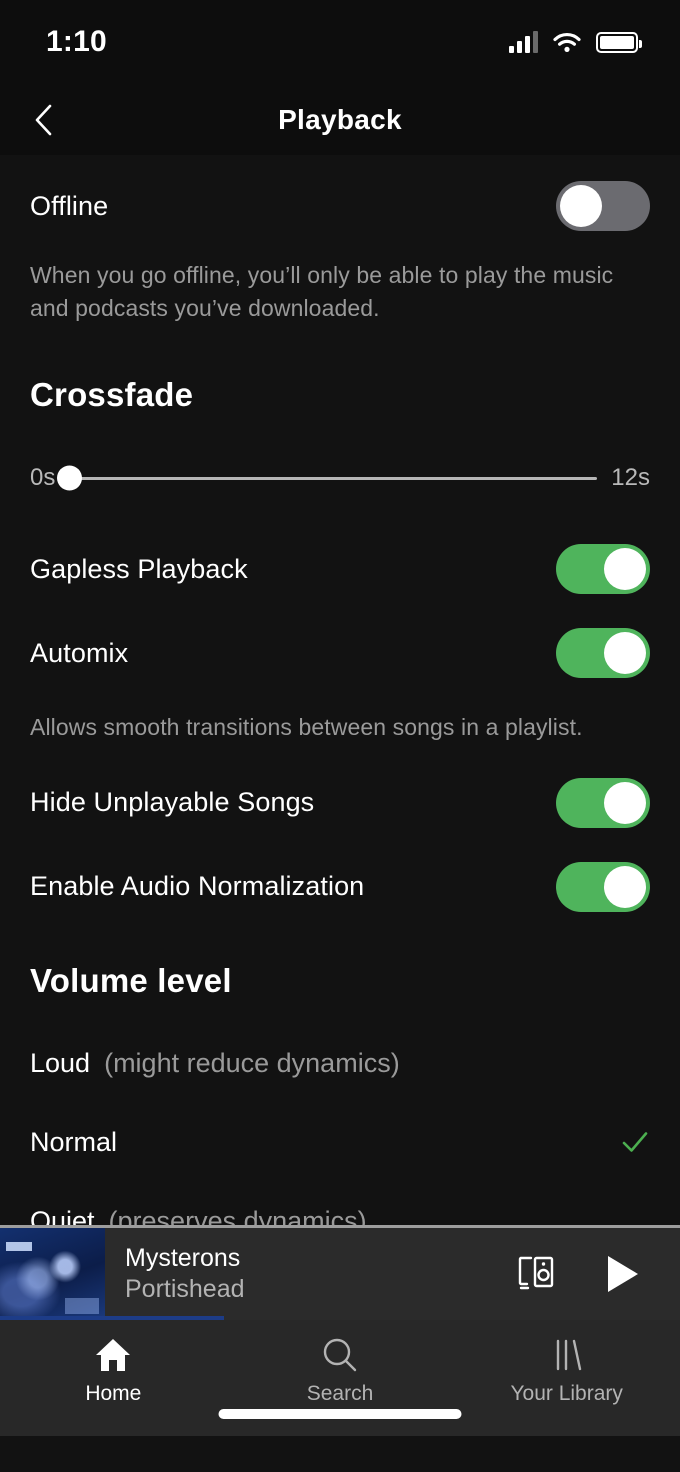 This screenshot has height=1472, width=680. What do you see at coordinates (603, 653) in the screenshot?
I see `automix-toggle` at bounding box center [603, 653].